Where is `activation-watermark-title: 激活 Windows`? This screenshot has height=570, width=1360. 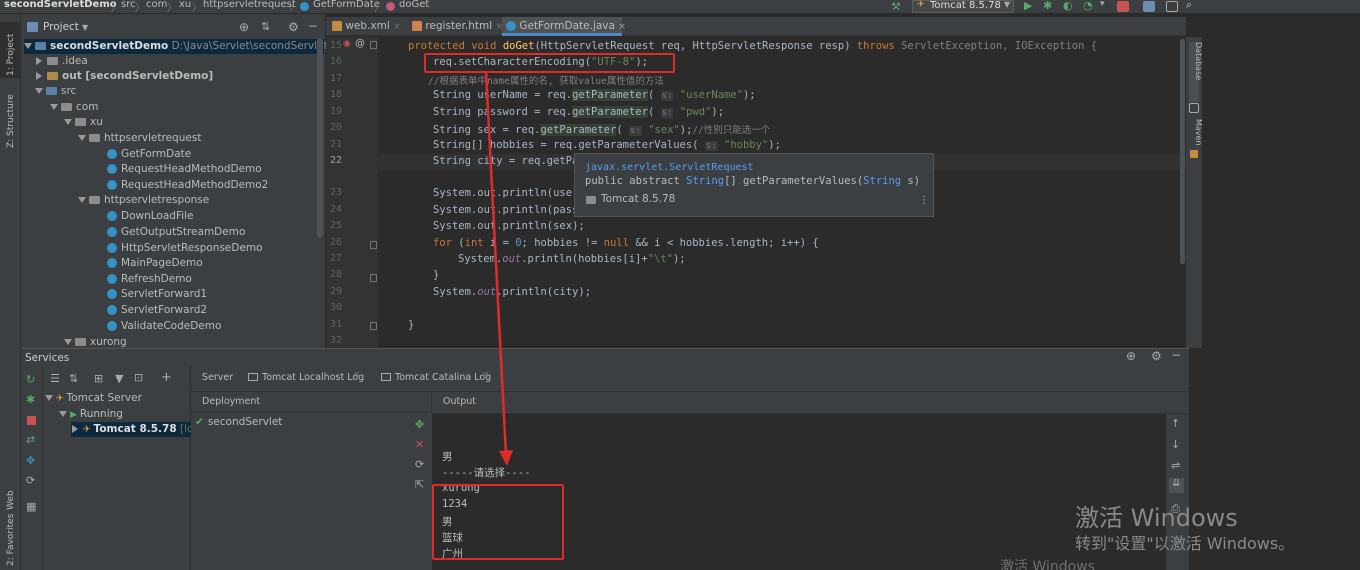 activation-watermark-title: 激活 Windows is located at coordinates (1156, 518).